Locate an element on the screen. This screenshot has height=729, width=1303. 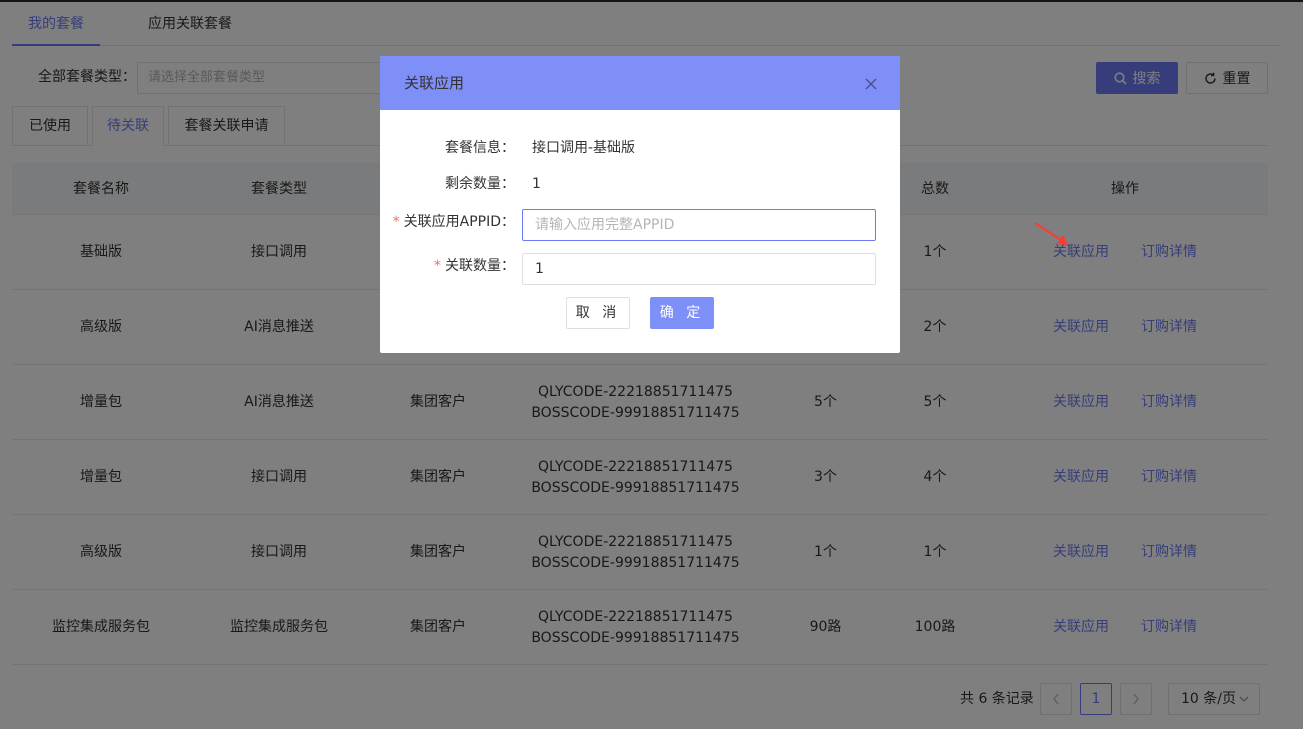
package-info-value: 接口调用-基础版 is located at coordinates (584, 148).